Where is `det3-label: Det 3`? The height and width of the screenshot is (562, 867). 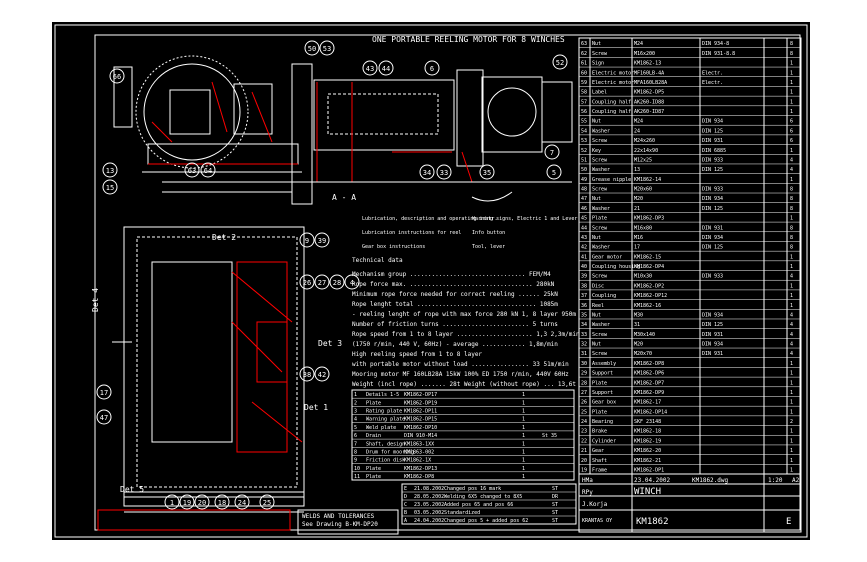
det3-label: Det 3 is located at coordinates (330, 343).